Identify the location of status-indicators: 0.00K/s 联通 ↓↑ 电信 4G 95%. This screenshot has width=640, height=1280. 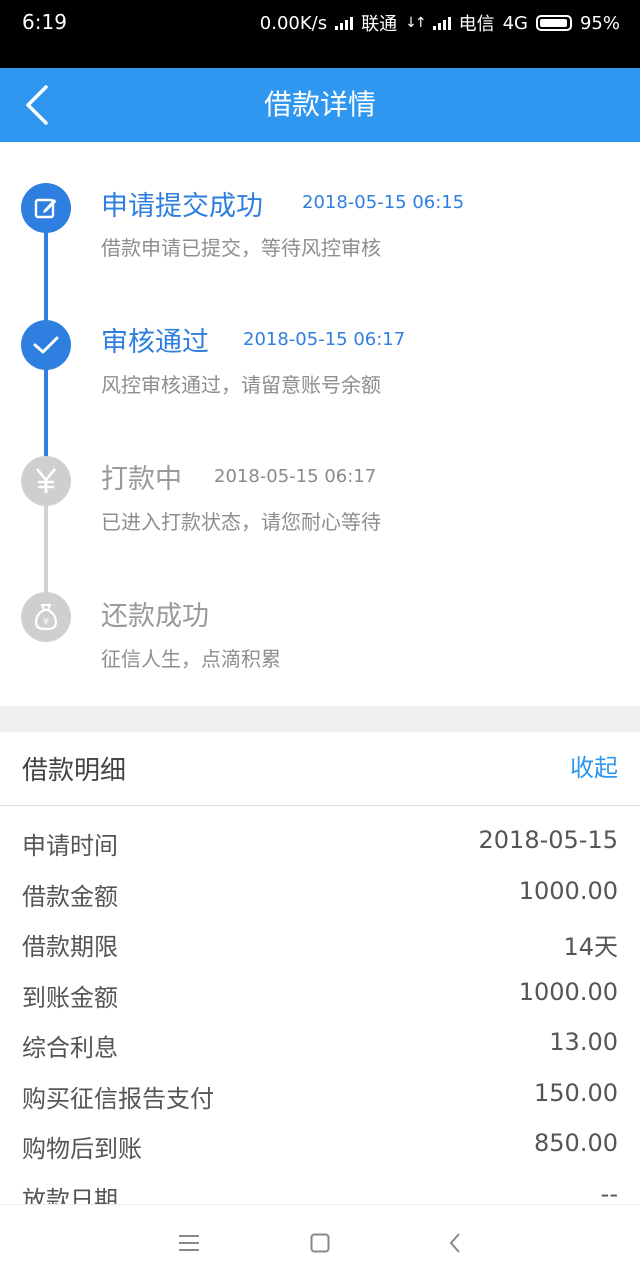
(440, 23).